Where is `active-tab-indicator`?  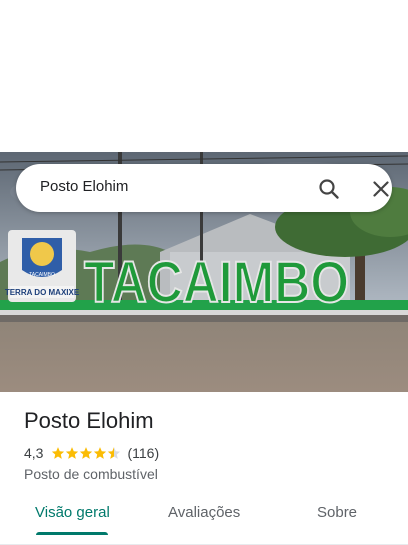 active-tab-indicator is located at coordinates (72, 533).